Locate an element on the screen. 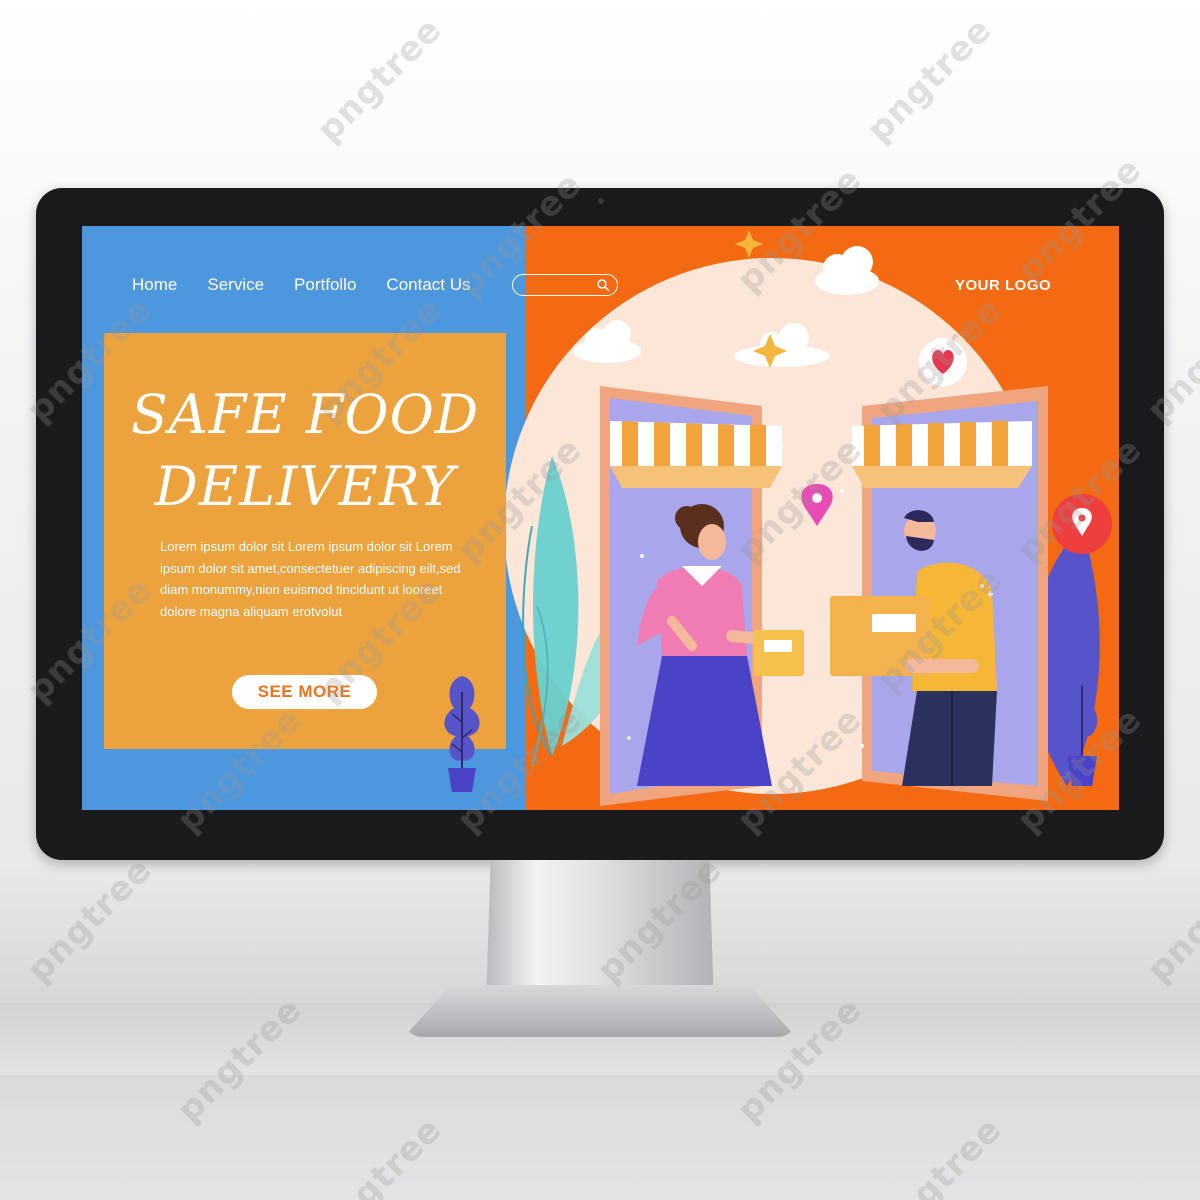 This screenshot has height=1200, width=1200. see-more-button: SEE MORE is located at coordinates (304, 692).